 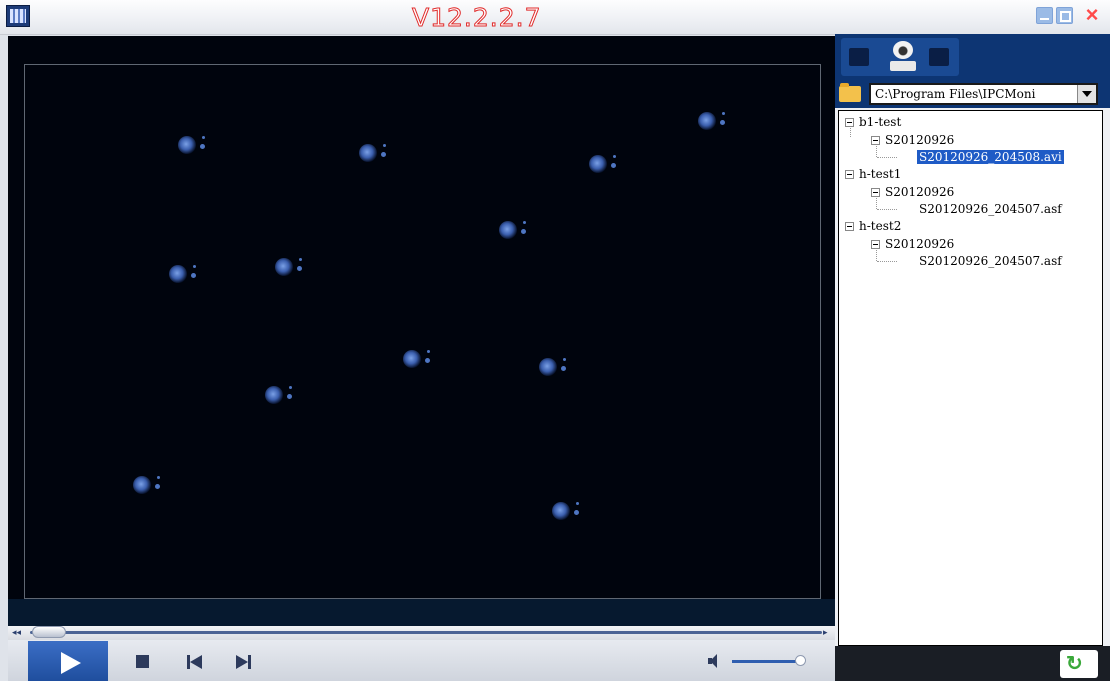 I want to click on control-bar, so click(x=421, y=660).